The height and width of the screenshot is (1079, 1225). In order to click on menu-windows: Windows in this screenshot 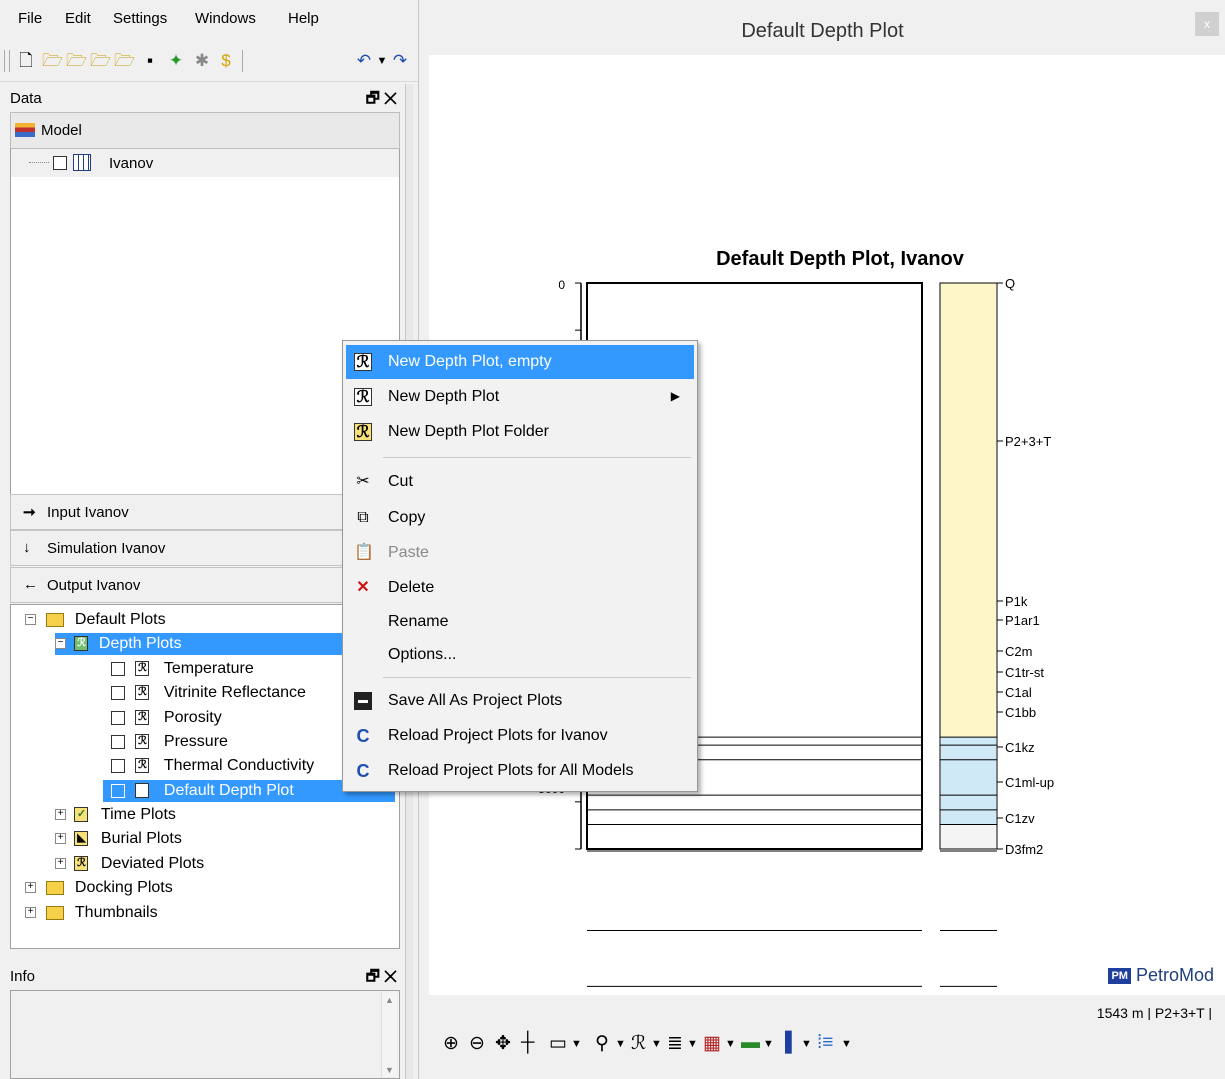, I will do `click(225, 18)`.